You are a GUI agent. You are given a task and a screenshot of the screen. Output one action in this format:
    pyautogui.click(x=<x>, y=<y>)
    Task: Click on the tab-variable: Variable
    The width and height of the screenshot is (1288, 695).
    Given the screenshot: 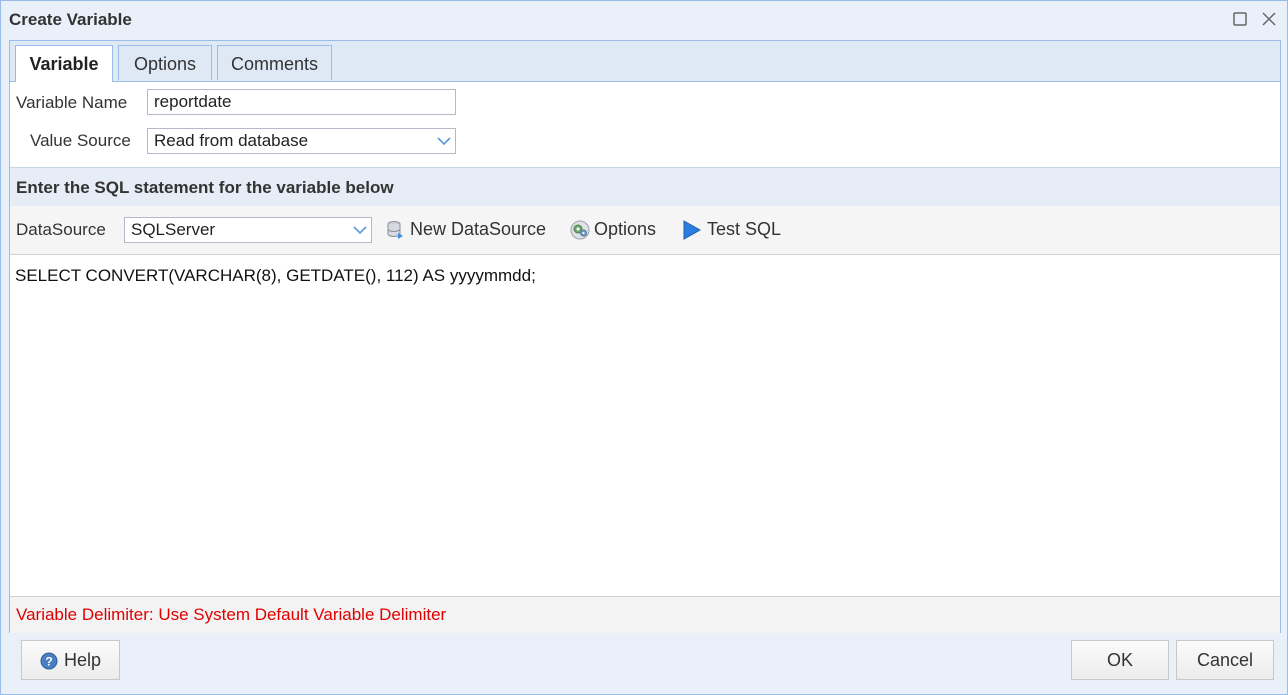 What is the action you would take?
    pyautogui.click(x=64, y=63)
    